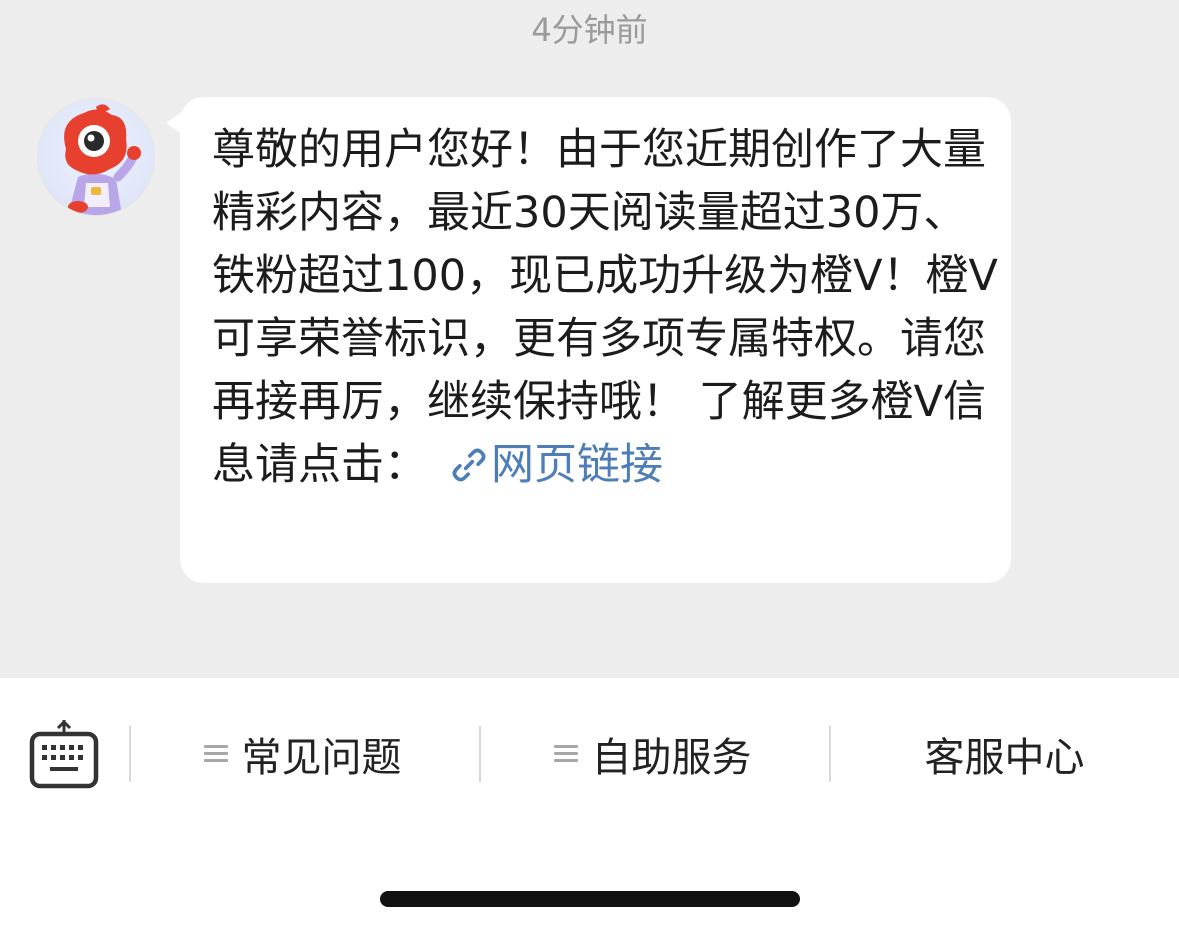  I want to click on home-indicator, so click(590, 899).